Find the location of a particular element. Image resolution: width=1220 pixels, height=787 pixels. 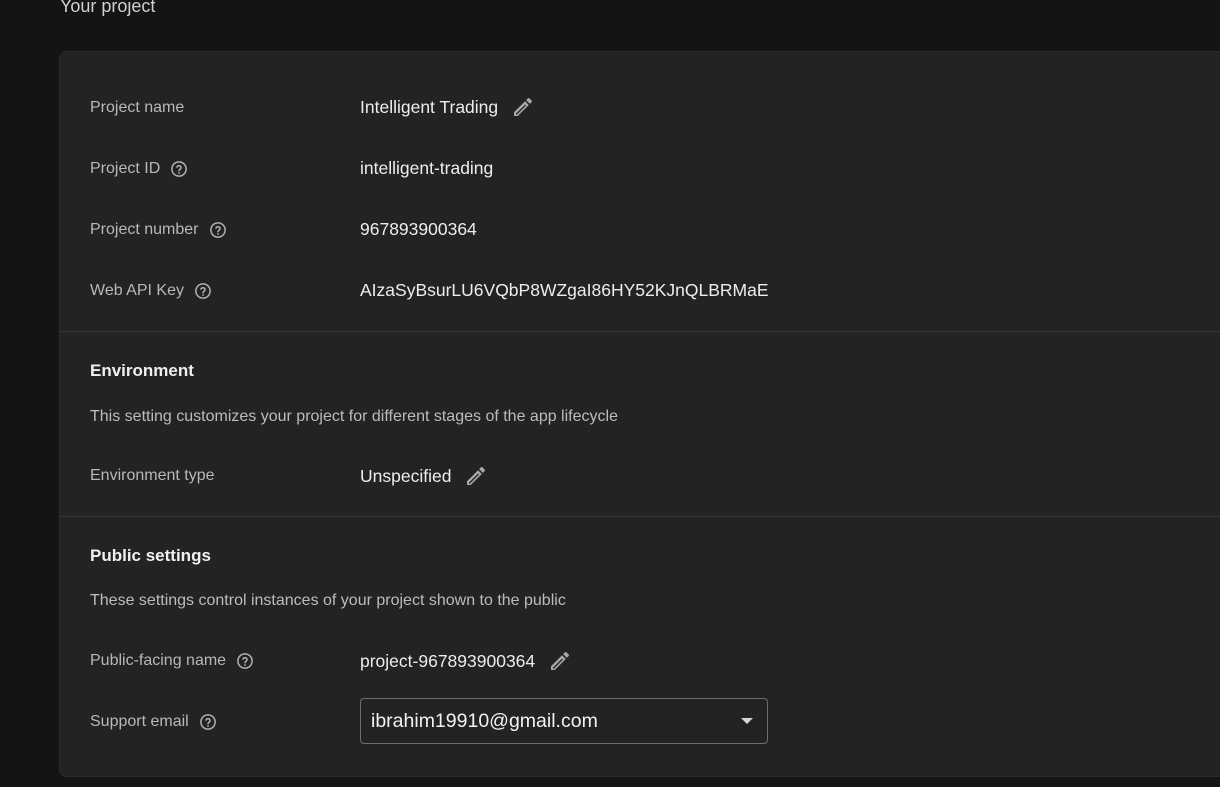

project-id-value-row: intelligent-trading is located at coordinates (426, 168).